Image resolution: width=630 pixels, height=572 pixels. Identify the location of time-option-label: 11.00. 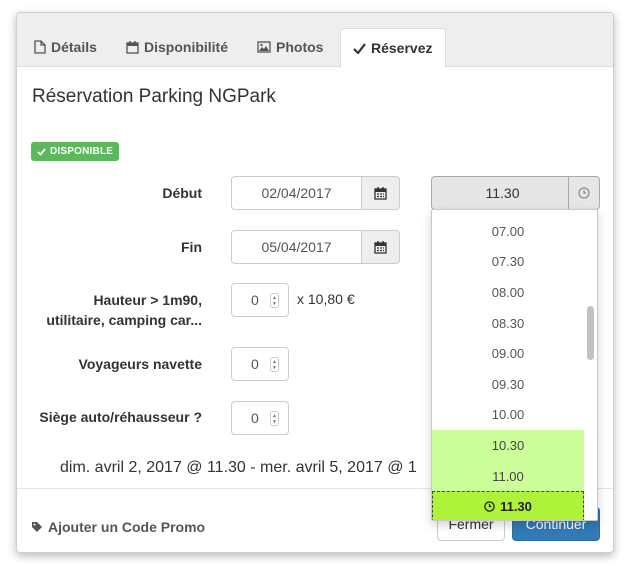
(508, 476).